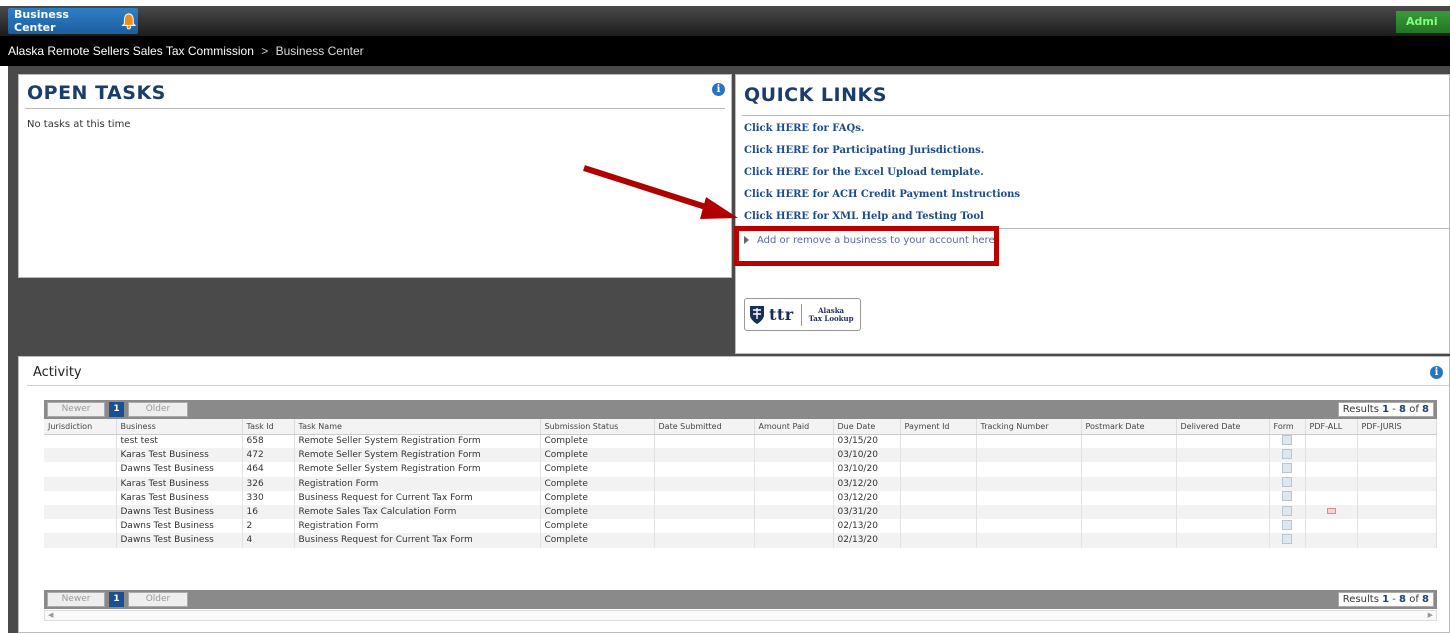  I want to click on column-header: Delivered Date, so click(1223, 427).